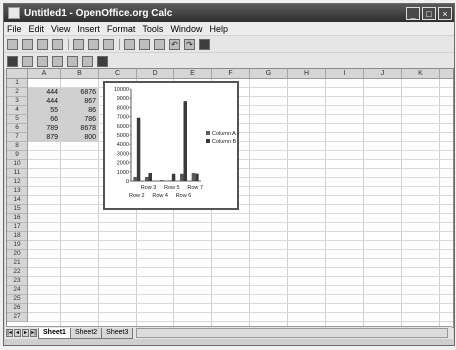 The height and width of the screenshot is (350, 456). Describe the element at coordinates (17, 333) in the screenshot. I see `prev-sheet-icon: ◂` at that location.